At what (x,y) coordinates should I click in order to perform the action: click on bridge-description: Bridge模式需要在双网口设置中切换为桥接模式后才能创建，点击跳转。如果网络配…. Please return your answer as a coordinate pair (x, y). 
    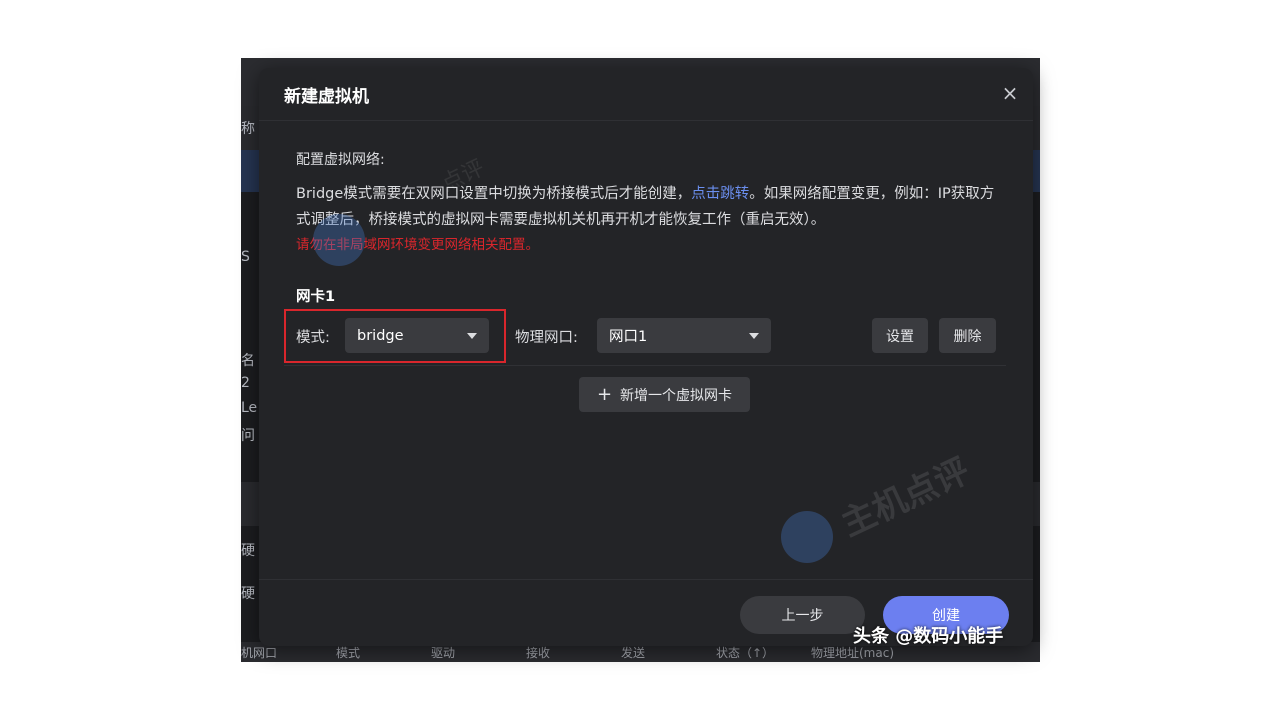
    Looking at the image, I should click on (646, 207).